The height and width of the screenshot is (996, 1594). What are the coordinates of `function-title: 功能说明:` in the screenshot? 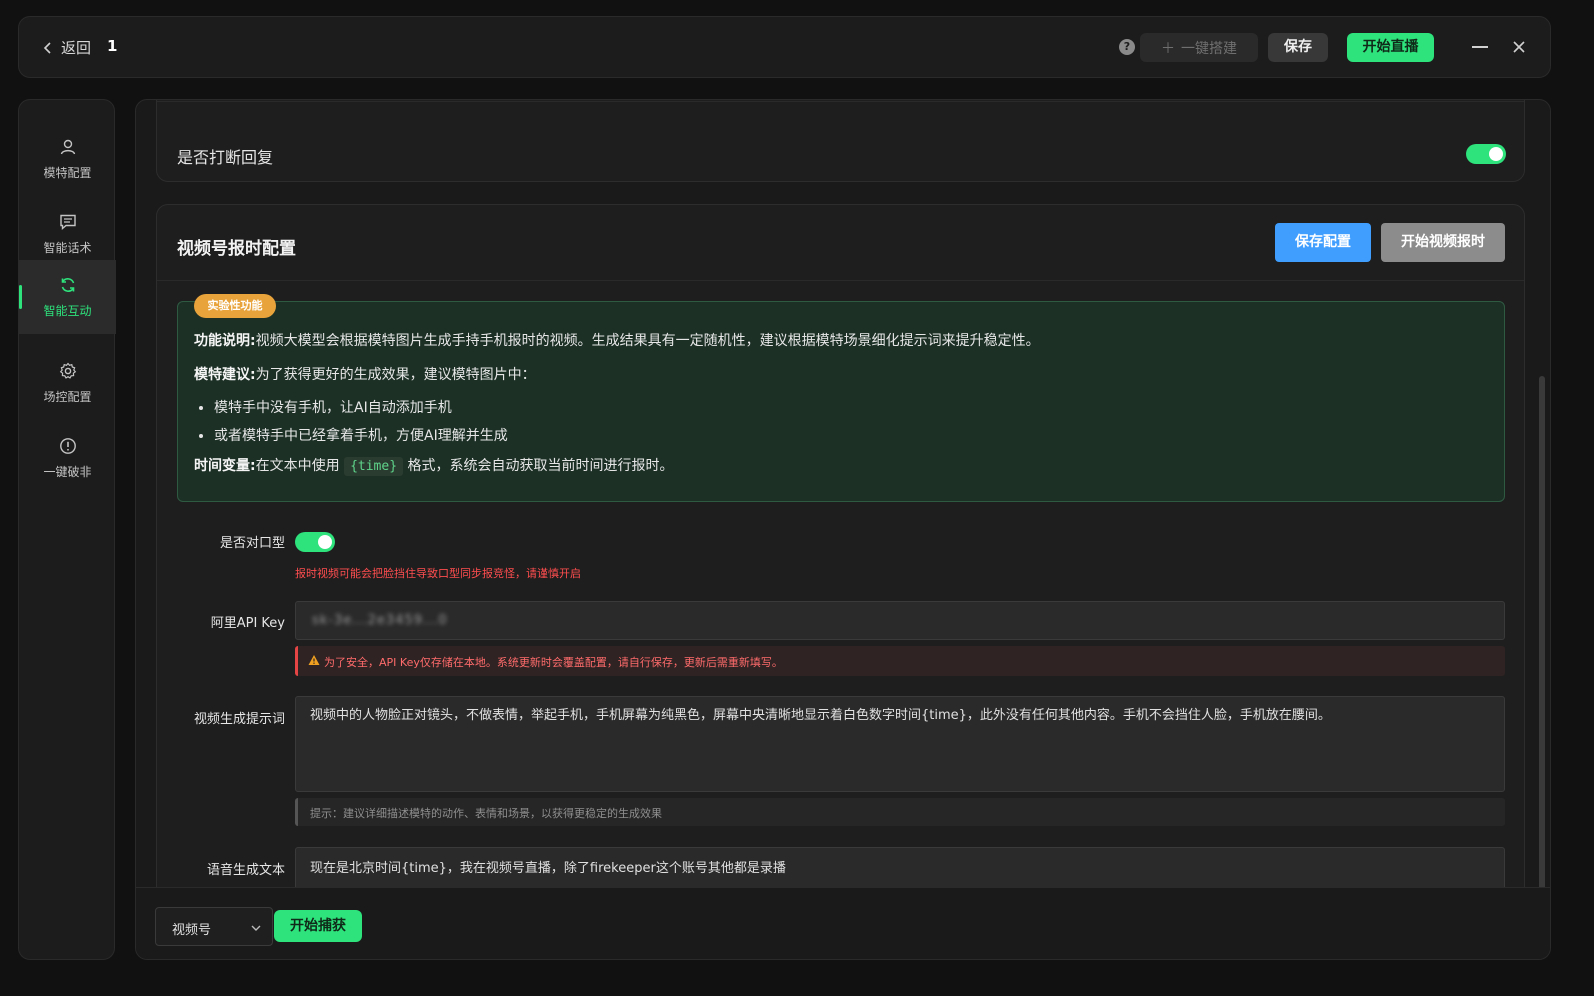 It's located at (225, 341).